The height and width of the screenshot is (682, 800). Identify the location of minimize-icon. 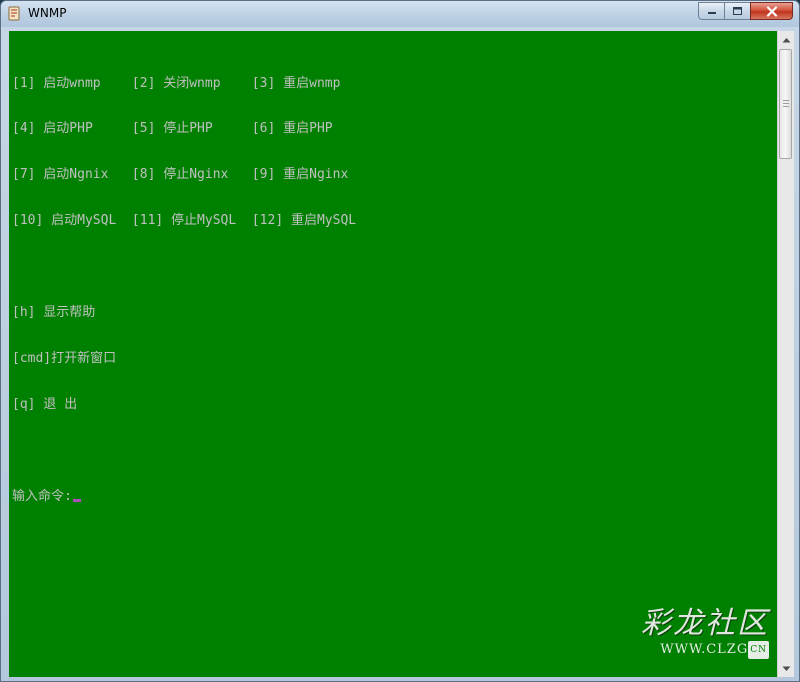
(711, 13).